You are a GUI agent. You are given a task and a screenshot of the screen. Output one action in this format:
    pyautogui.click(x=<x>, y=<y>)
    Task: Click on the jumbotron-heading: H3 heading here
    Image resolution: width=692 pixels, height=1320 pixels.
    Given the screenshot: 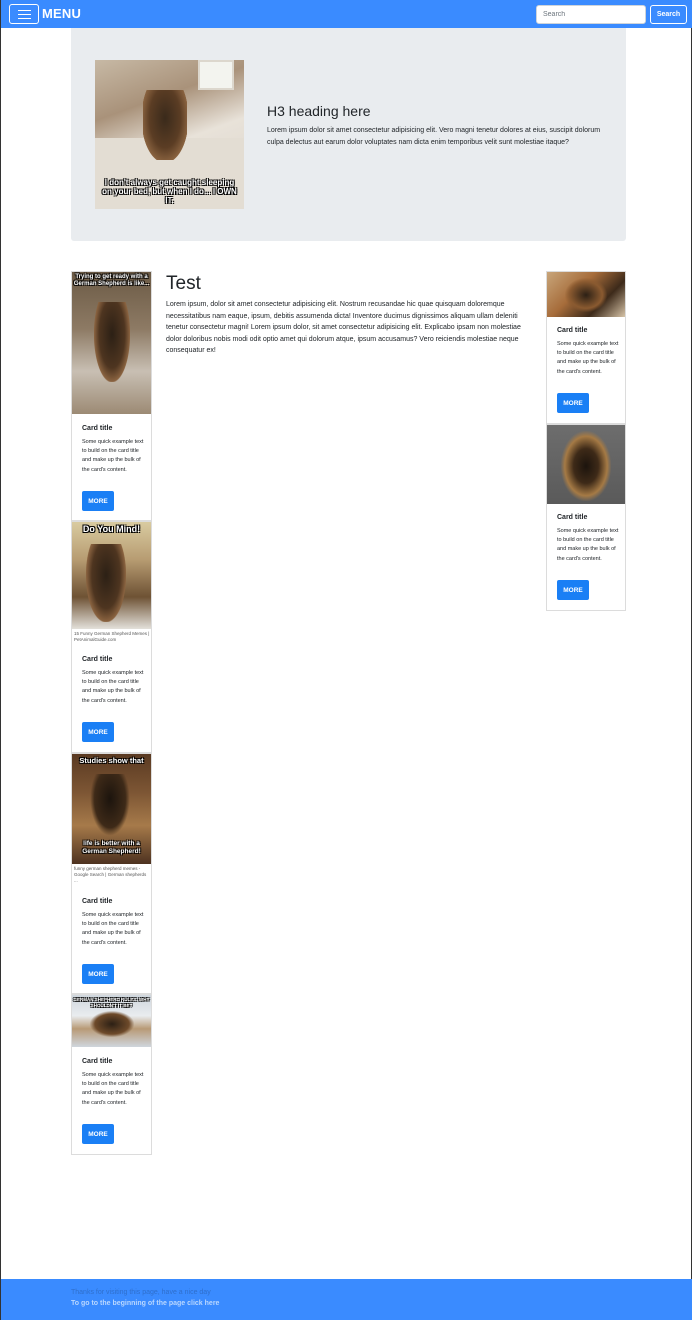 What is the action you would take?
    pyautogui.click(x=319, y=111)
    